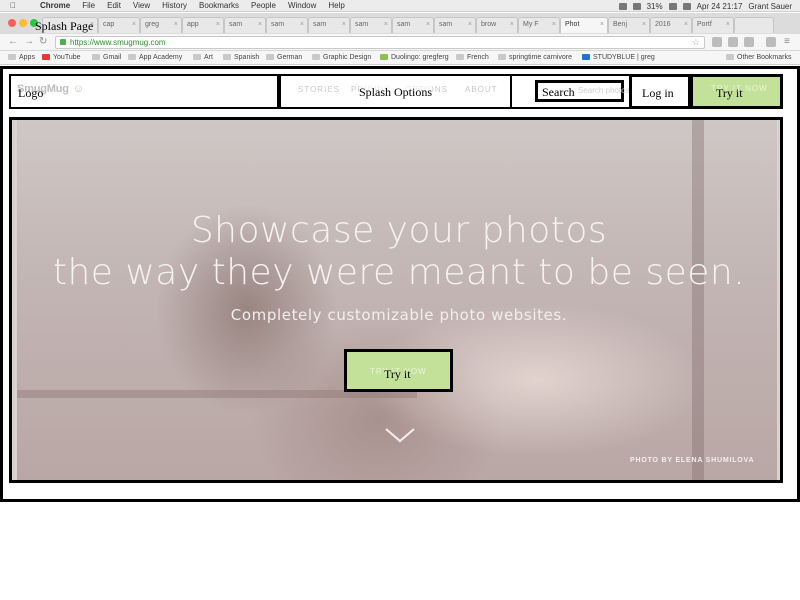 The height and width of the screenshot is (600, 800). I want to click on forward-icon: →, so click(29, 41).